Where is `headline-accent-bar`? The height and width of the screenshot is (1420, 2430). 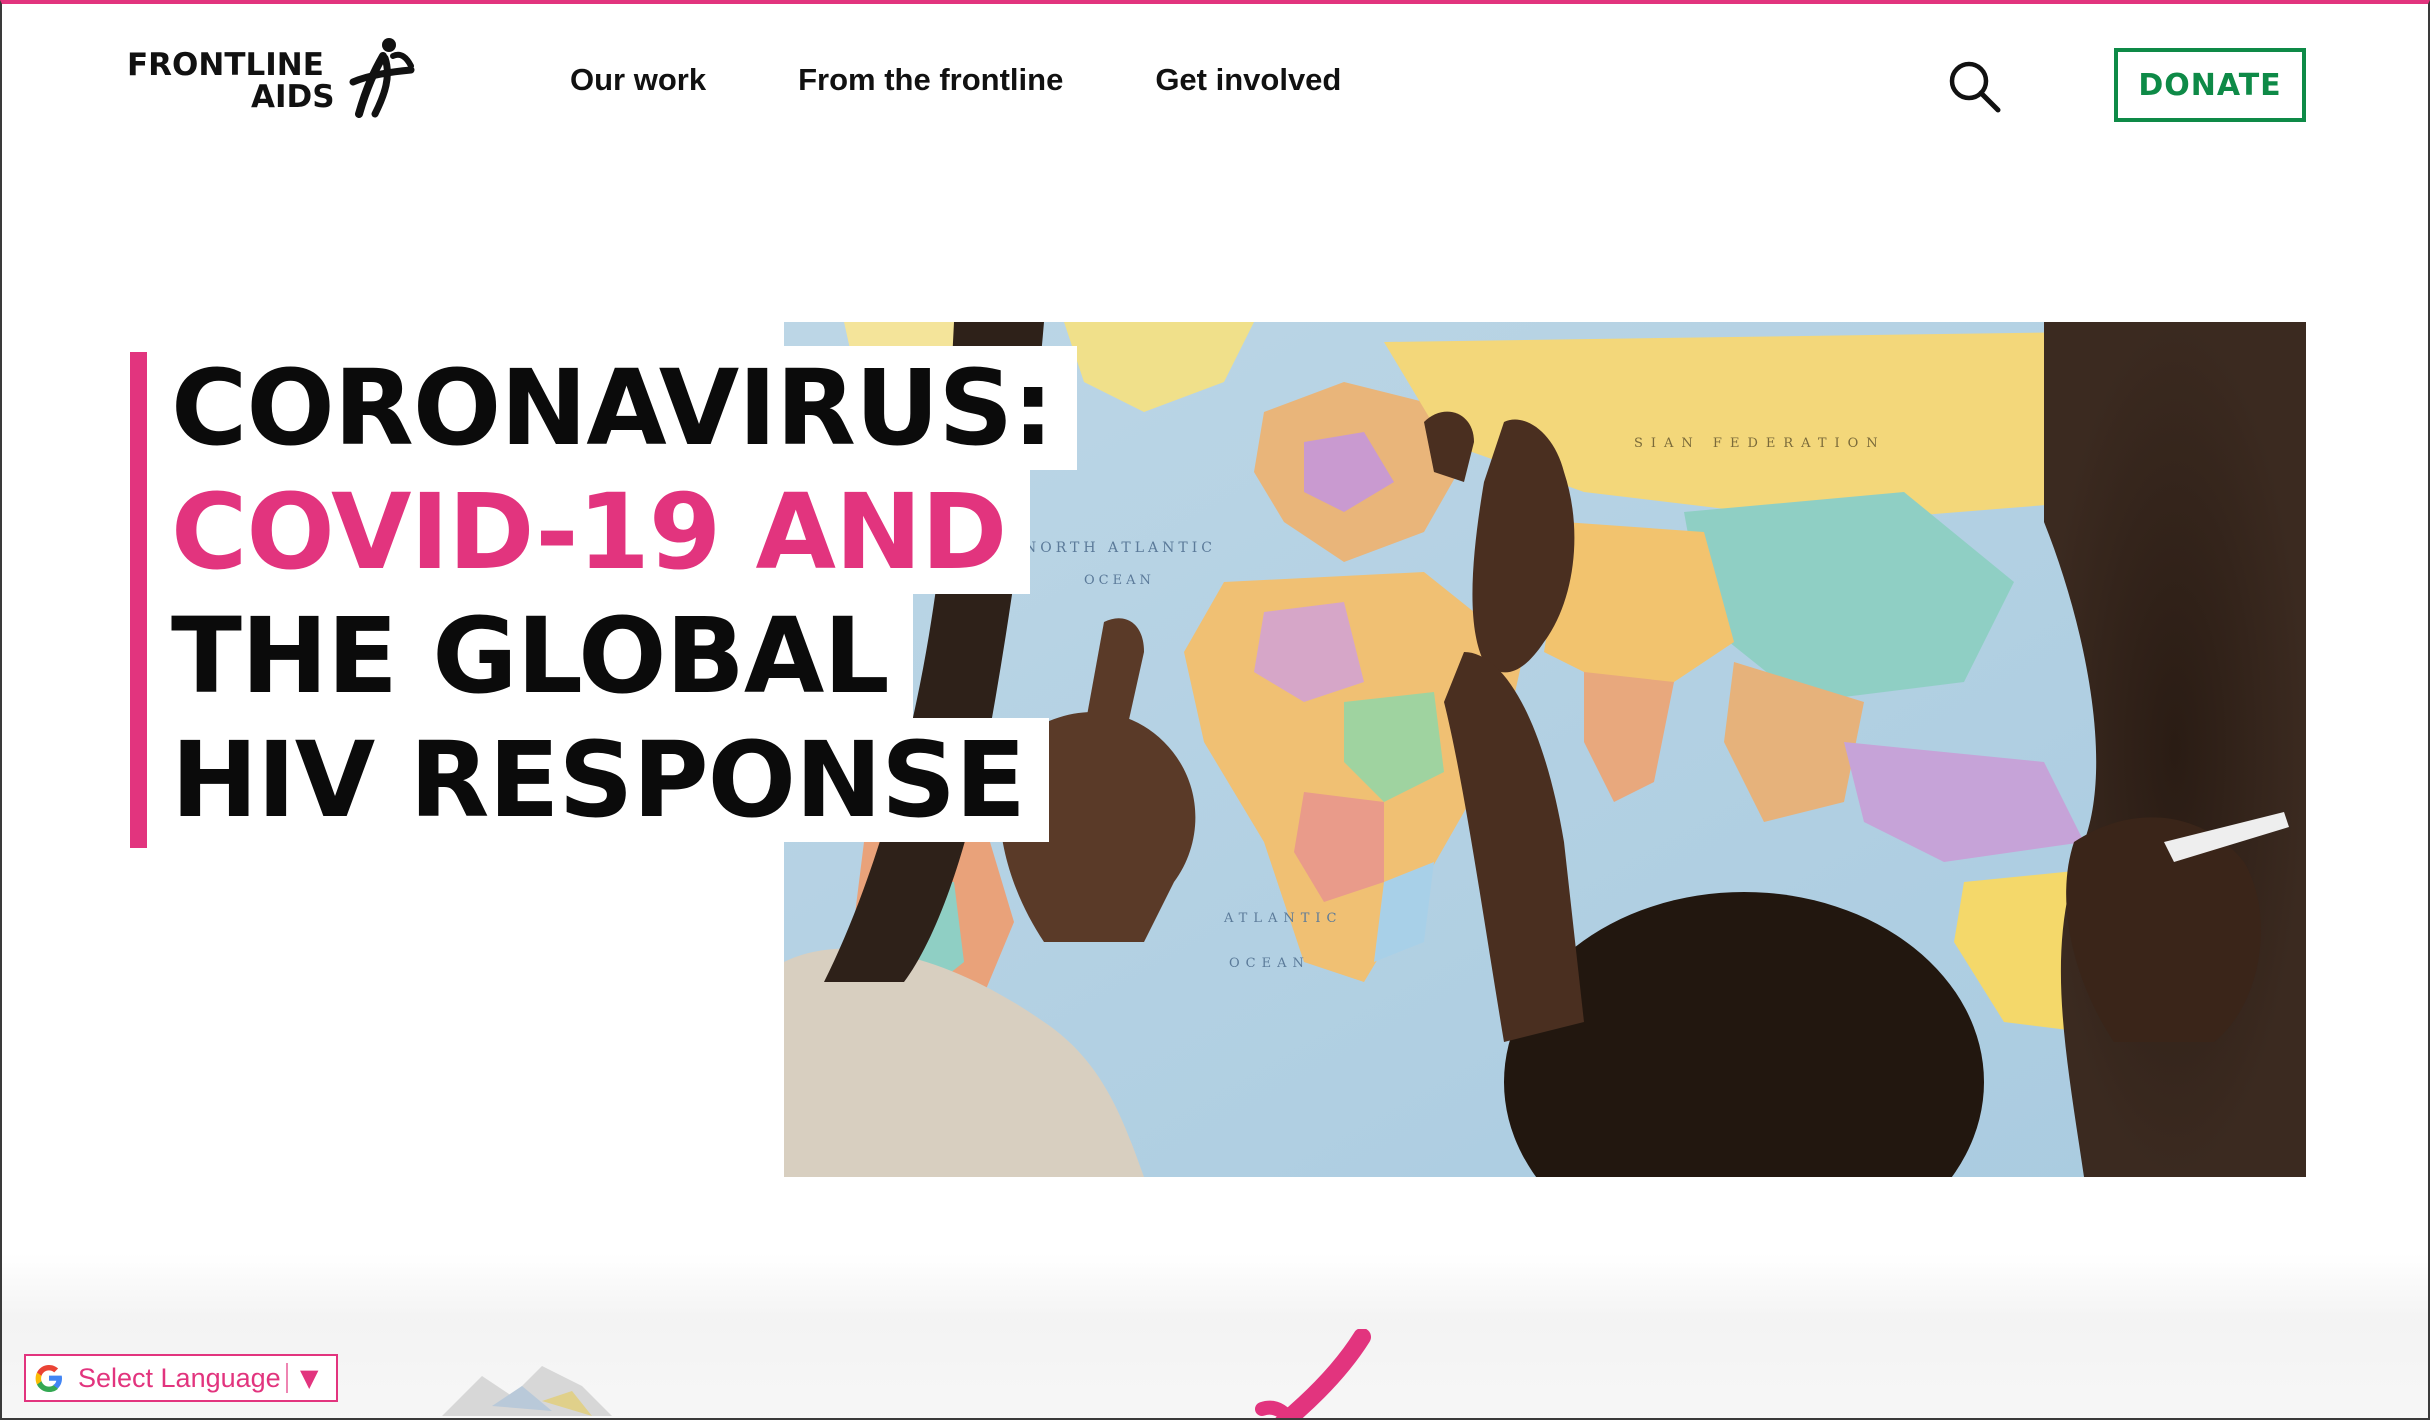
headline-accent-bar is located at coordinates (138, 600).